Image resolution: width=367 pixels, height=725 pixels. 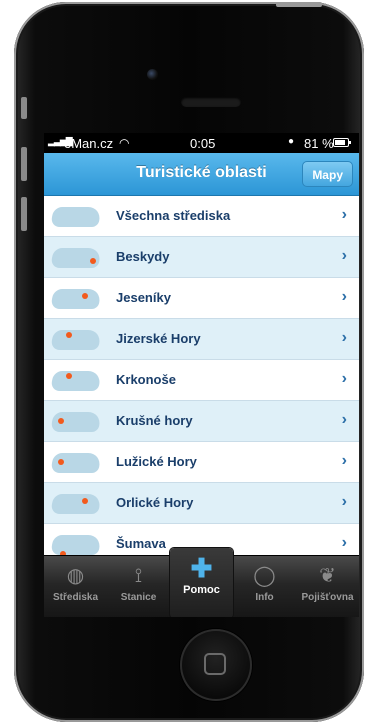 I want to click on status-time: 0:05, so click(x=203, y=143).